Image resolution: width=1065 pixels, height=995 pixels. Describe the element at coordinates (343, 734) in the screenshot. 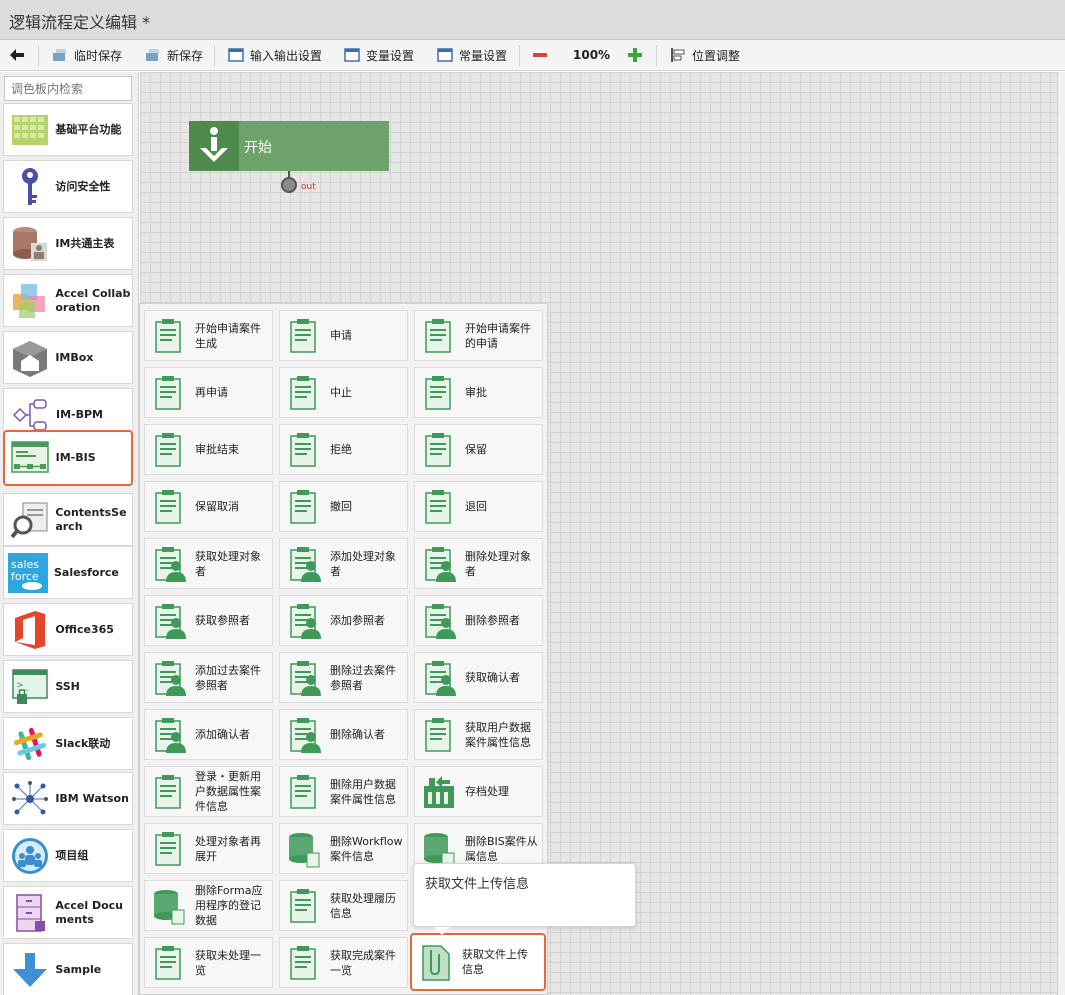

I see `palette-item: 删除确认者` at that location.